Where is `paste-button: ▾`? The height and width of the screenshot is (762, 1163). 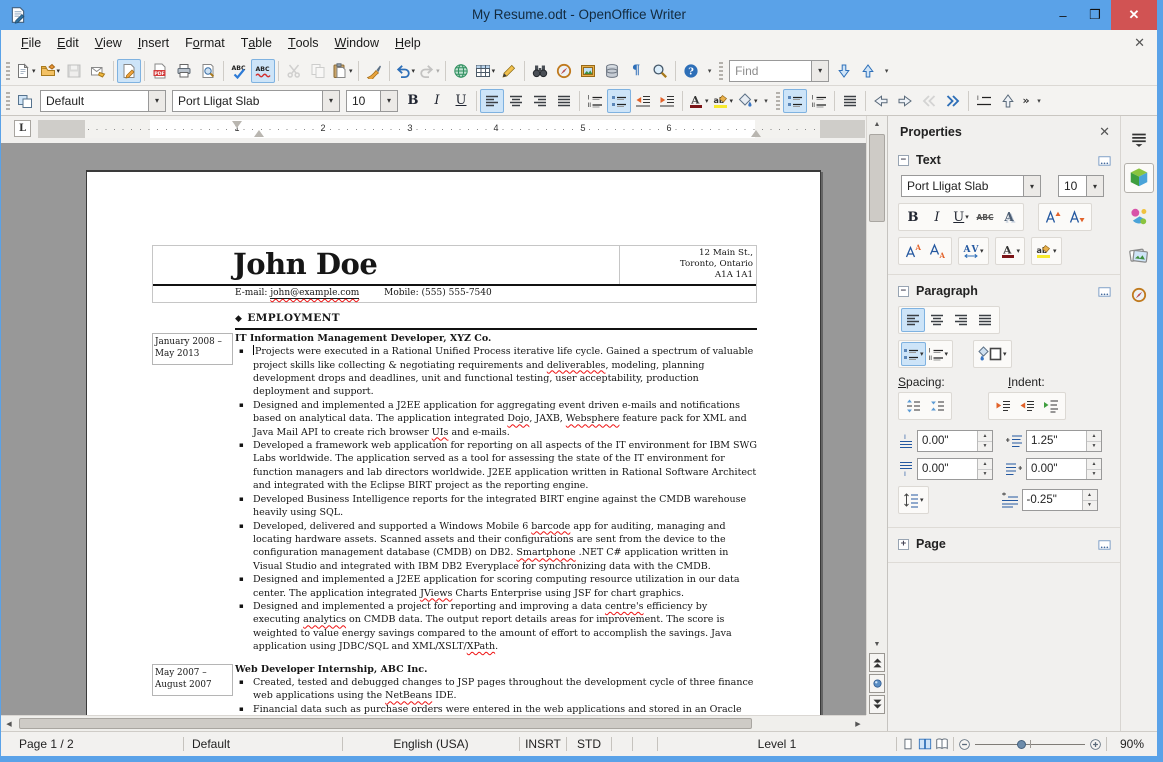 paste-button: ▾ is located at coordinates (342, 71).